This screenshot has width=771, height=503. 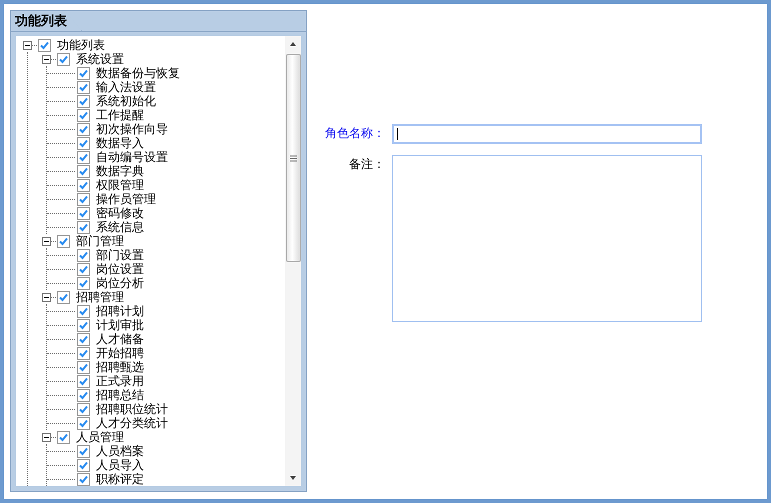 What do you see at coordinates (120, 171) in the screenshot?
I see `tree-item: 数据字典` at bounding box center [120, 171].